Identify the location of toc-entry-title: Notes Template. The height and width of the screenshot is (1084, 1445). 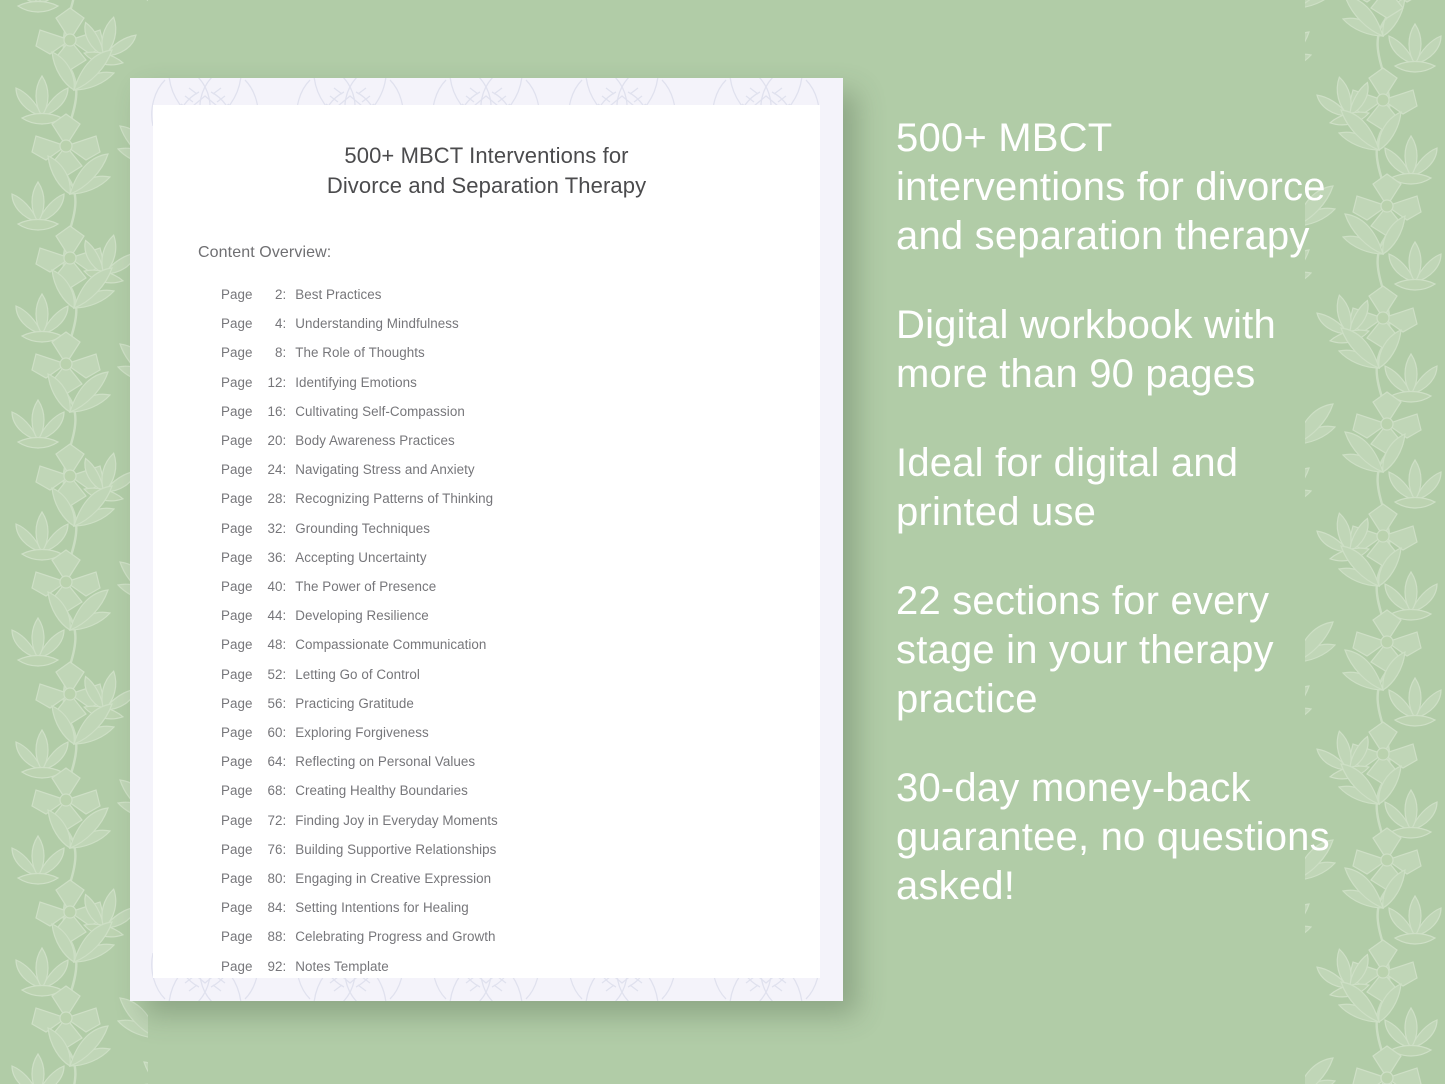
(342, 966).